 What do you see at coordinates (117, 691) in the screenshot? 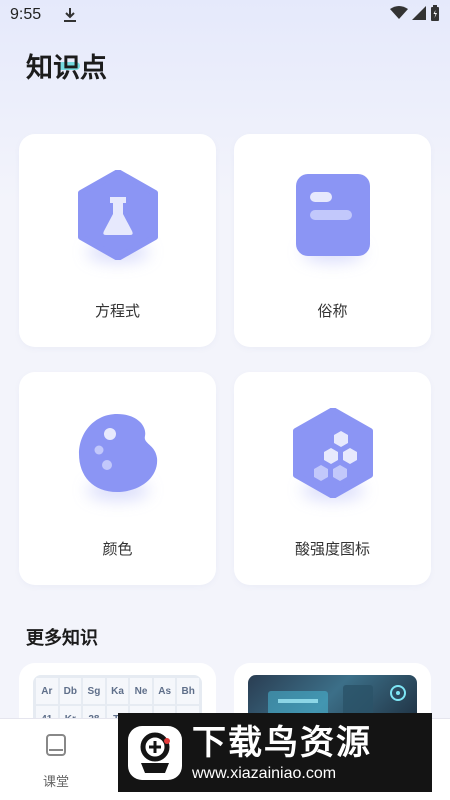
I see `table-cell: Ka` at bounding box center [117, 691].